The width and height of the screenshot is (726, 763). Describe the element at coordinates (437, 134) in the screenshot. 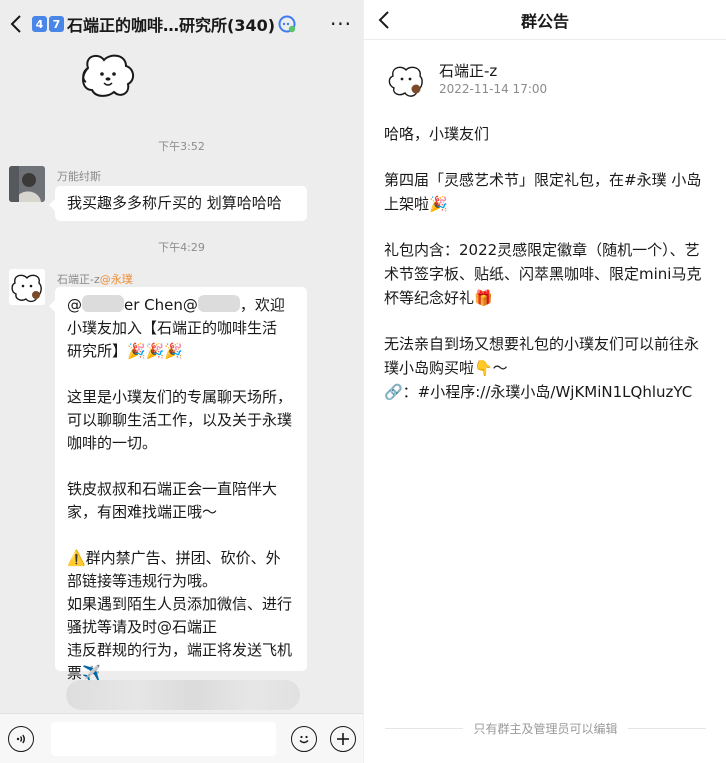

I see `greeting: 哈咯，小璞友们` at that location.